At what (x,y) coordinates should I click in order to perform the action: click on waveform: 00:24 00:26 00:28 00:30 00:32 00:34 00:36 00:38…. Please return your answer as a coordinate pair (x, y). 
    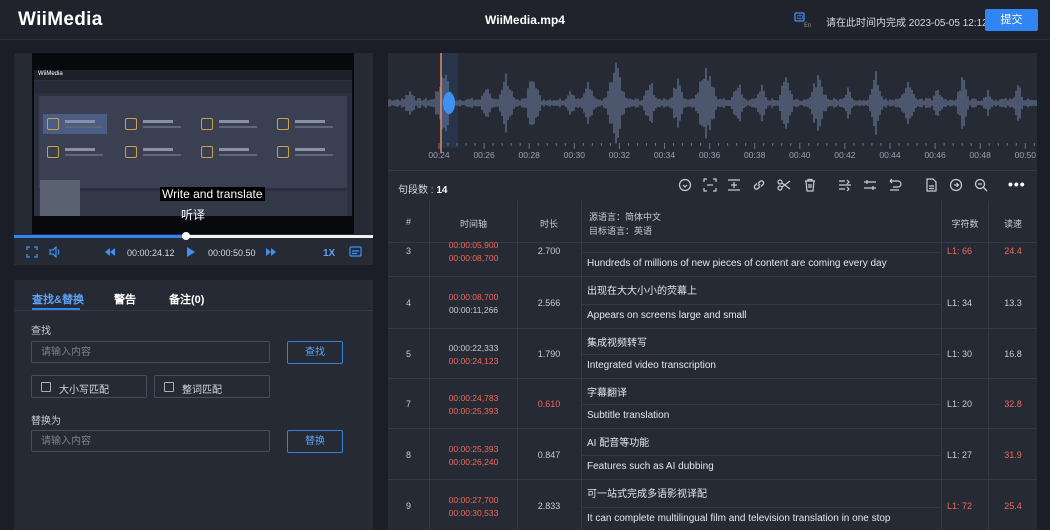
    Looking at the image, I should click on (712, 111).